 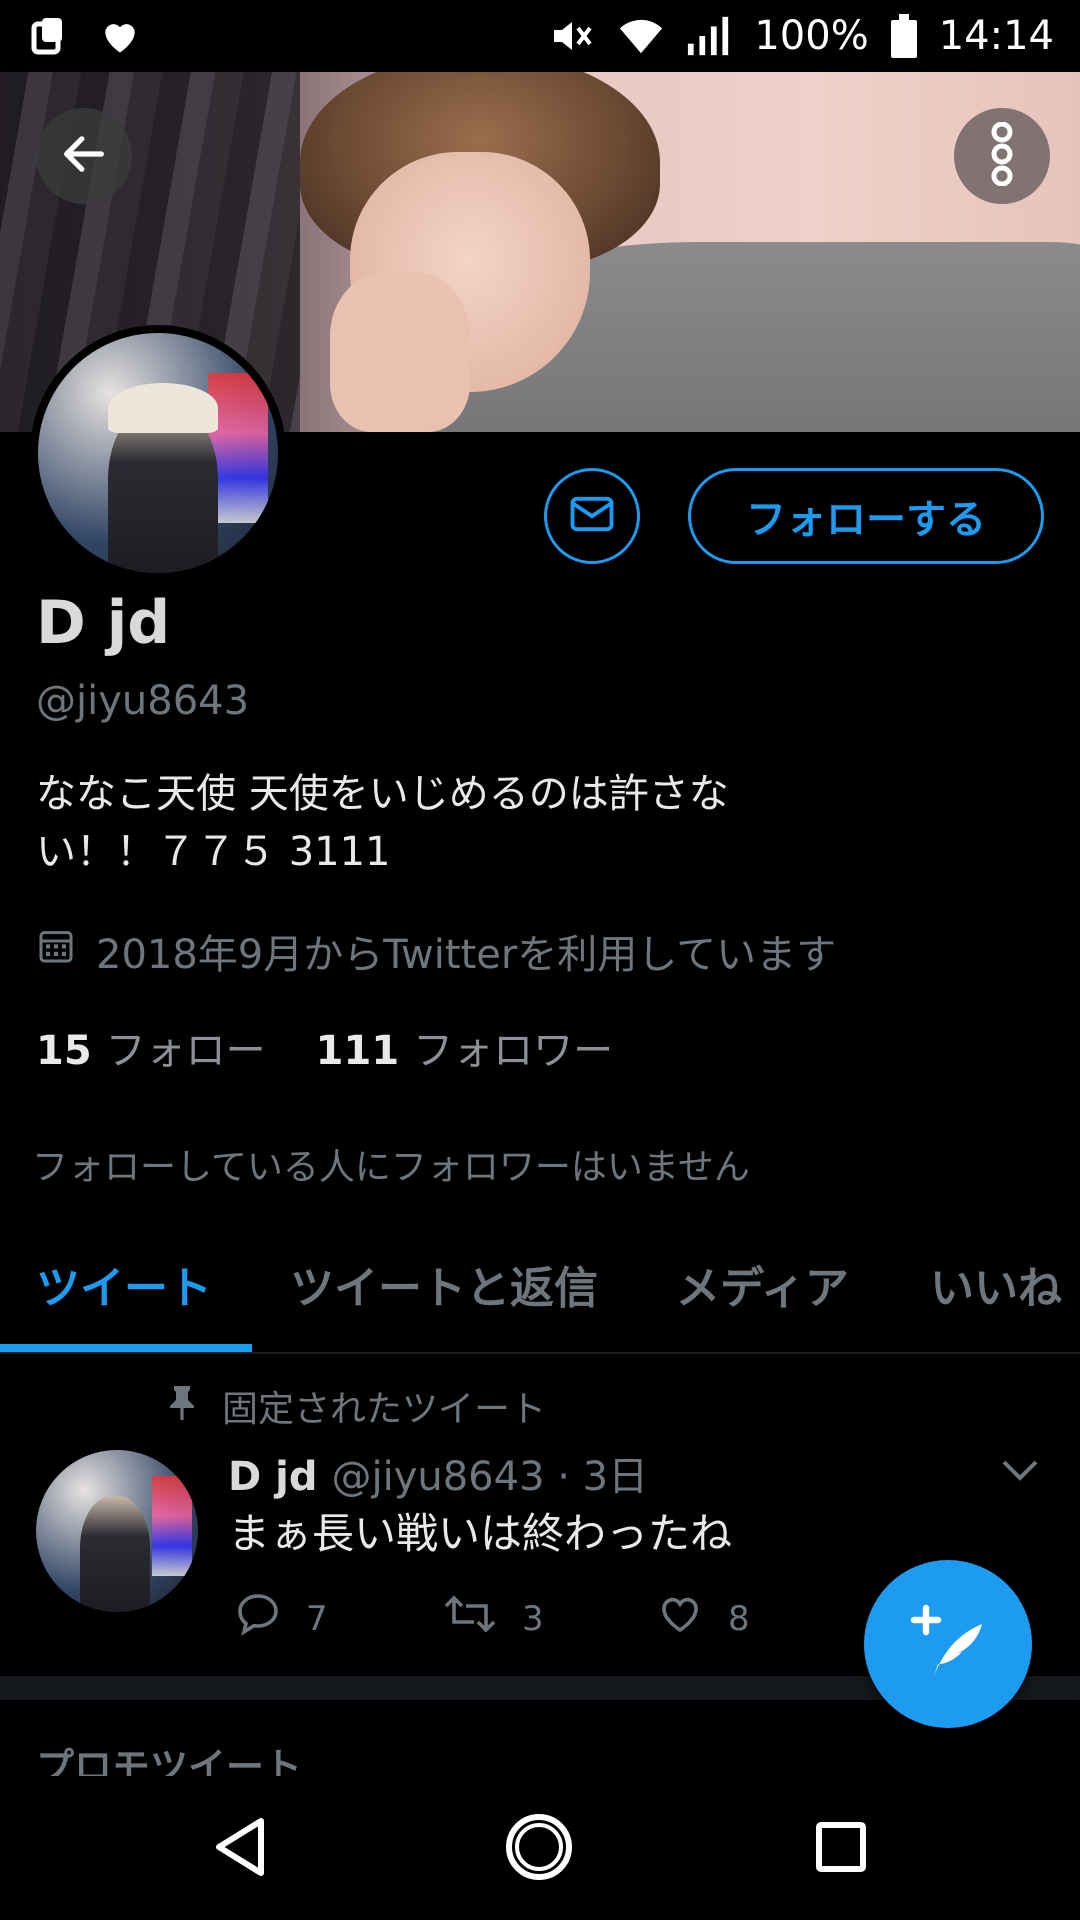 I want to click on clipboard-icon, so click(x=48, y=36).